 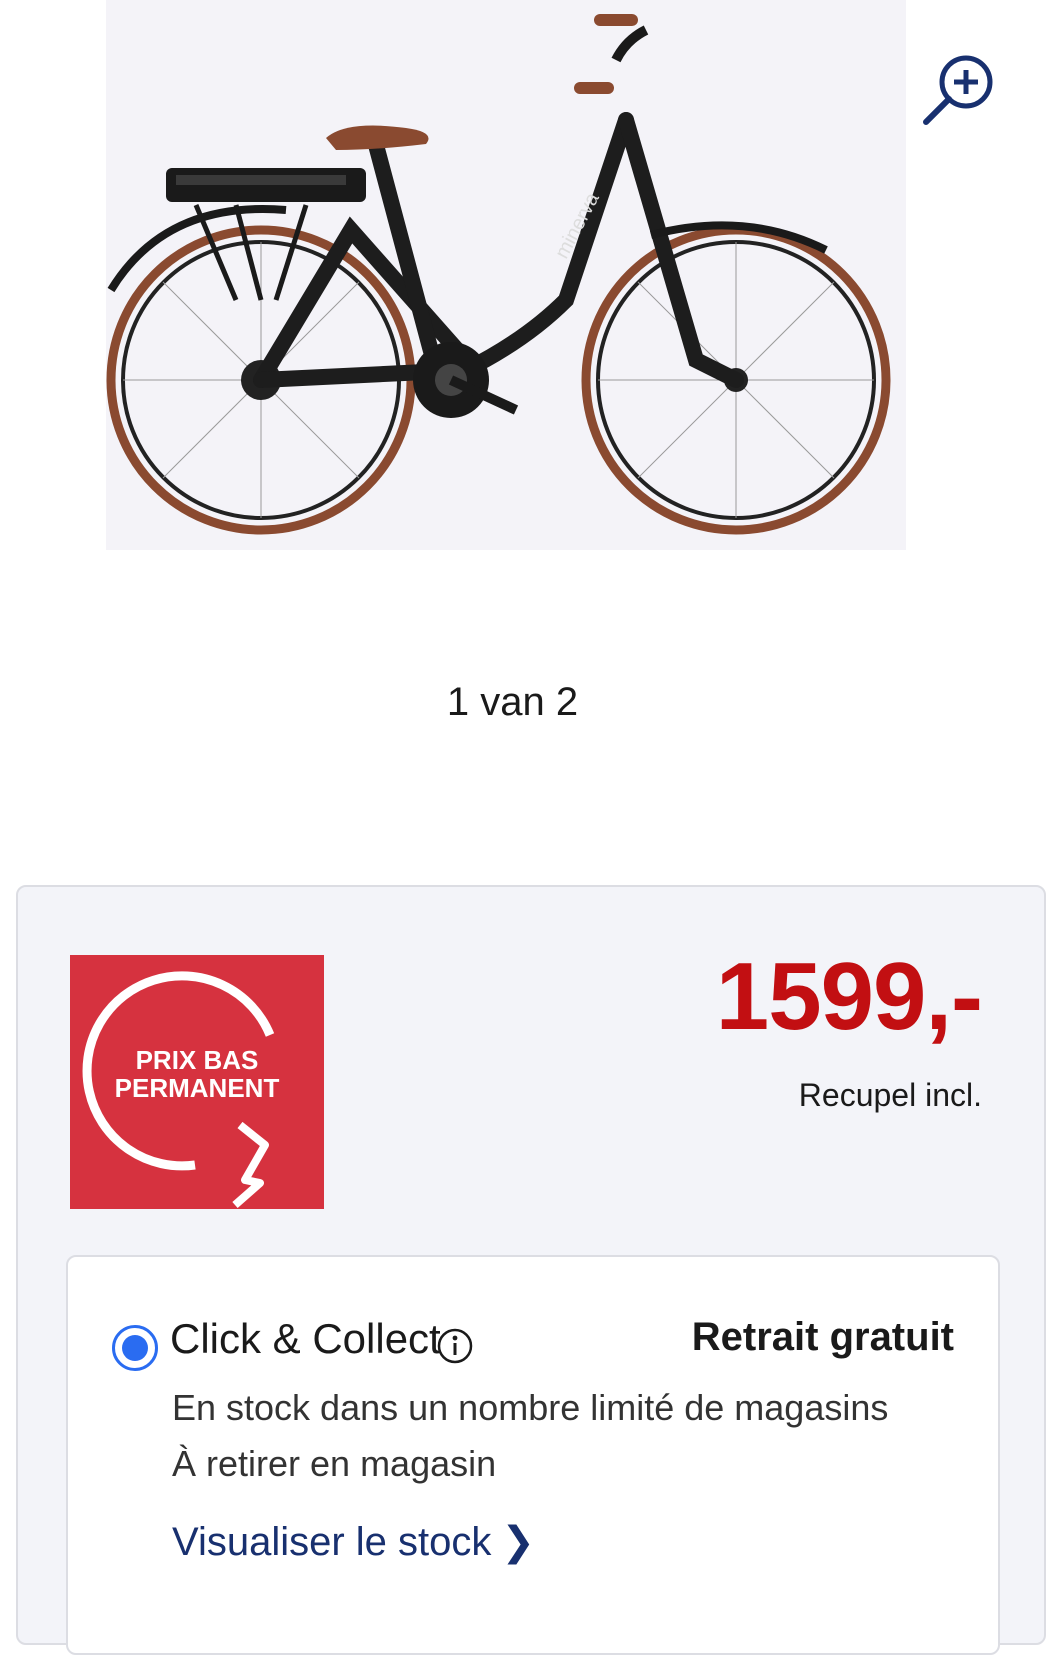 What do you see at coordinates (512, 702) in the screenshot?
I see `image-counter: 1 van 2` at bounding box center [512, 702].